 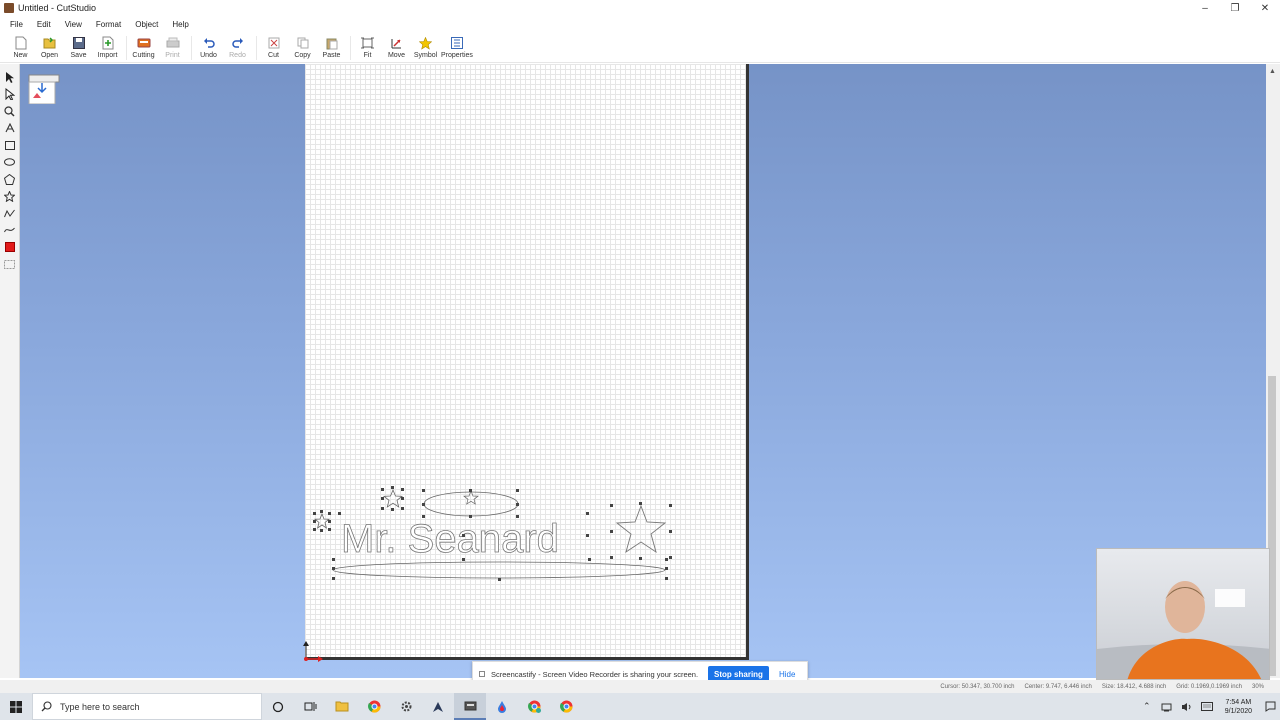 I want to click on redo-icon, so click(x=238, y=43).